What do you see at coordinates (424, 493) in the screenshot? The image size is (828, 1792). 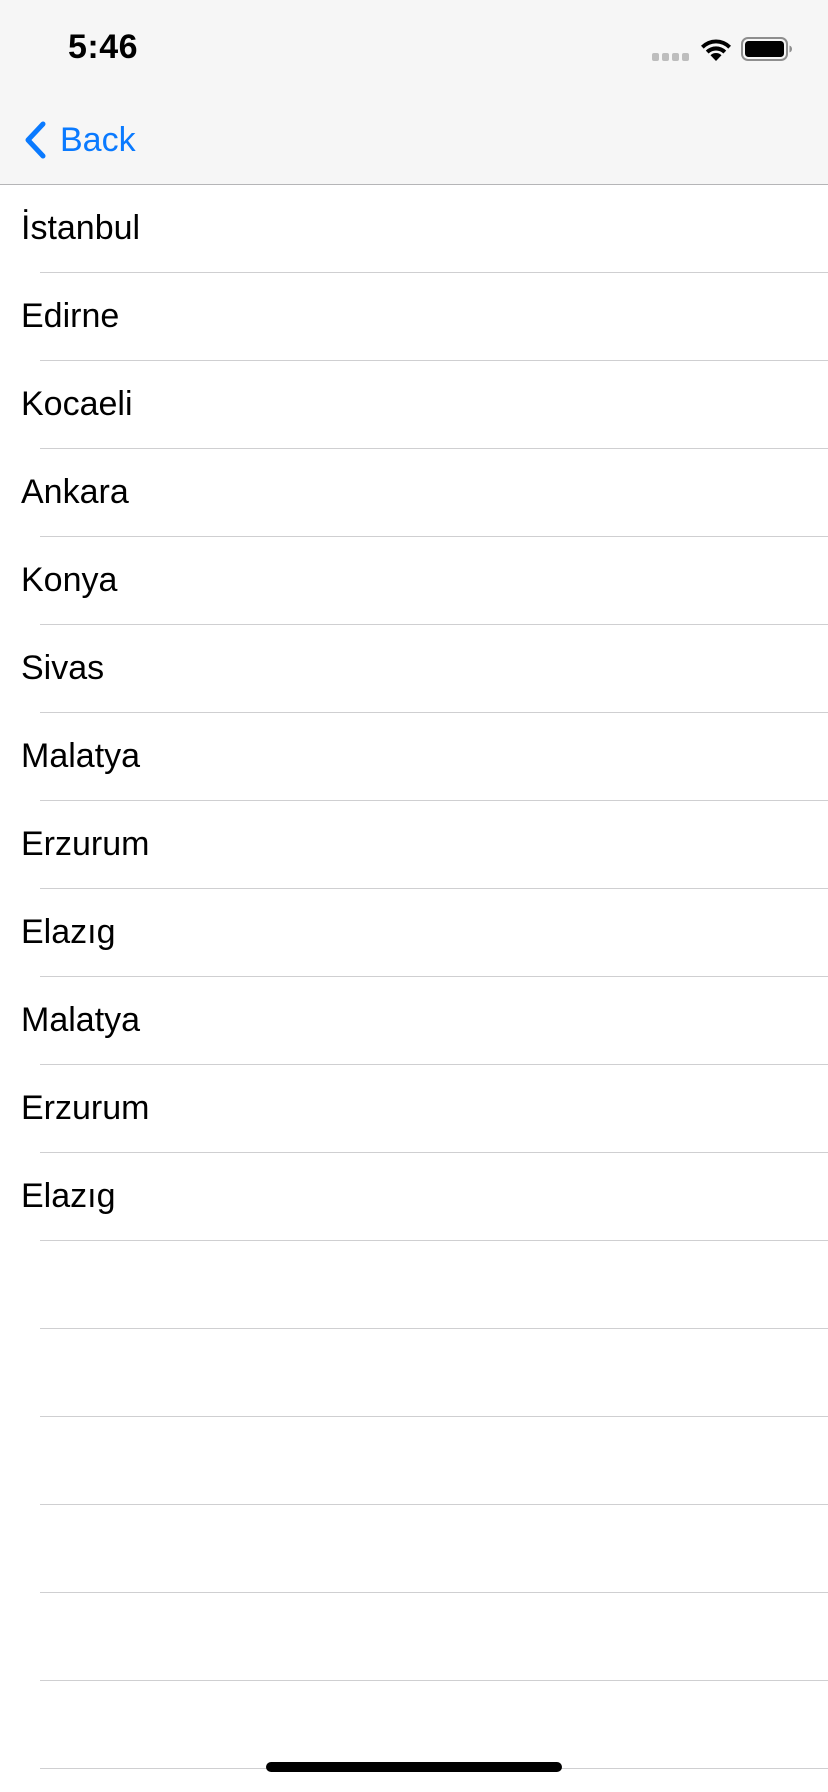 I see `list-item: Ankara` at bounding box center [424, 493].